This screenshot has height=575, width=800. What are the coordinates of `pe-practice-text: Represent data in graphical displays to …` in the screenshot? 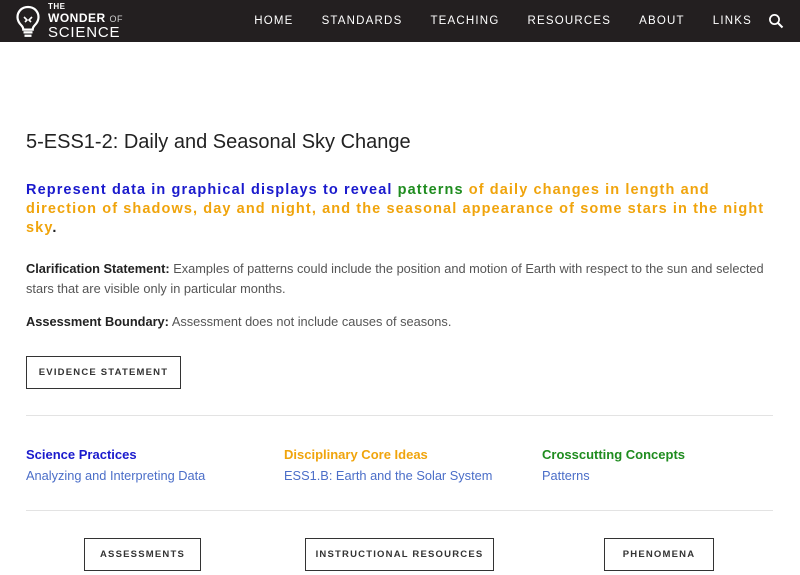 It's located at (209, 190).